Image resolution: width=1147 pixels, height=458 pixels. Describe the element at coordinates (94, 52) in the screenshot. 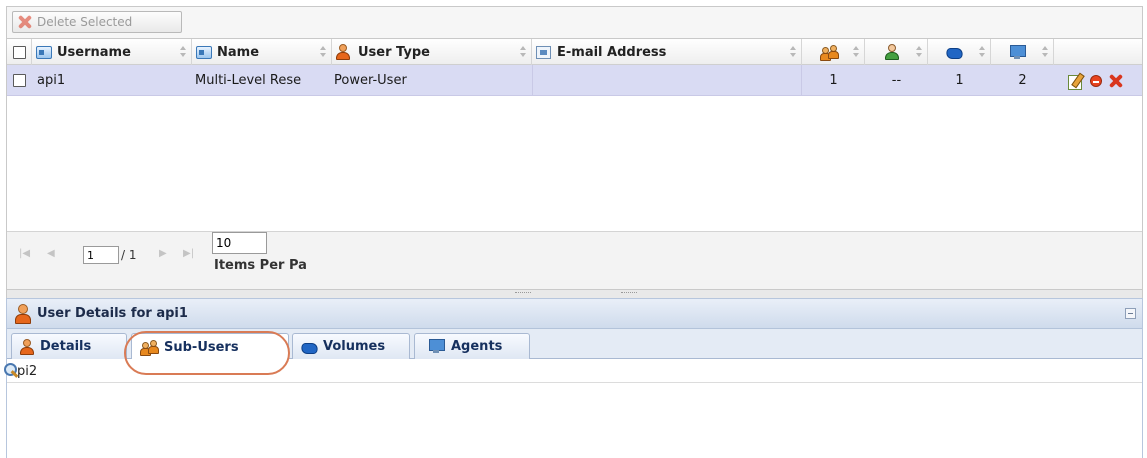

I see `column-username-label: Username` at that location.